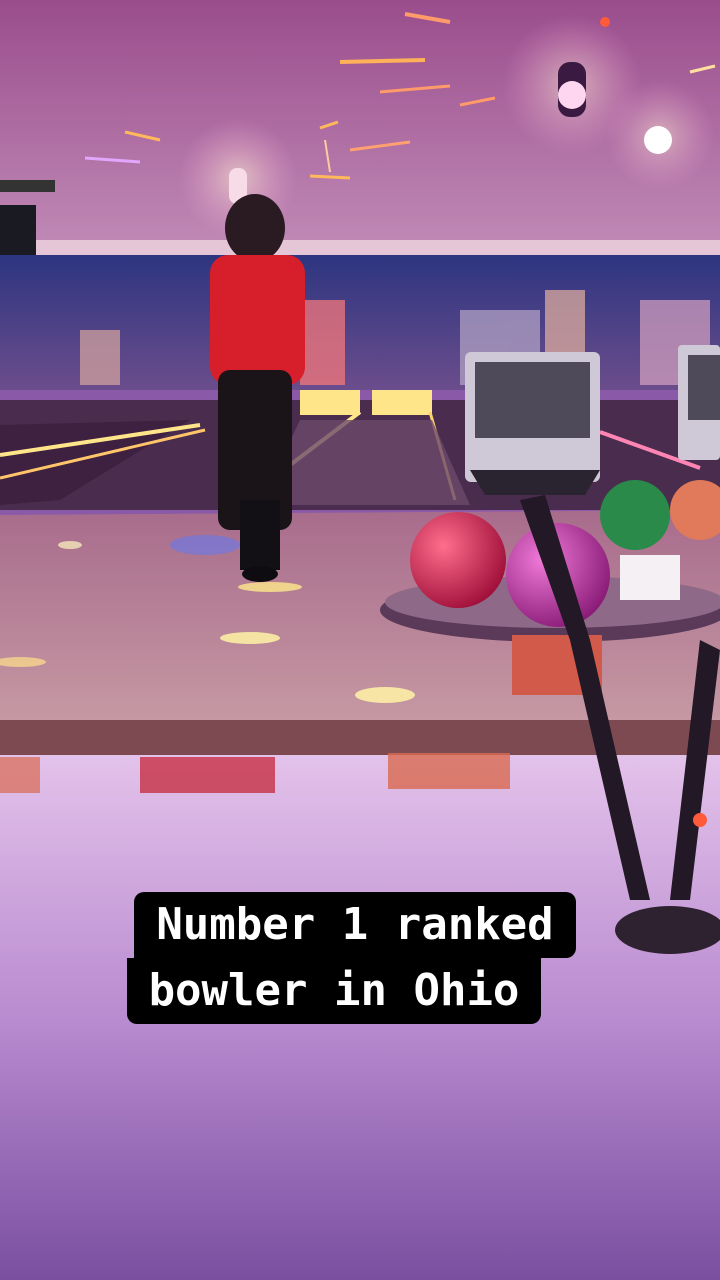  Describe the element at coordinates (18, 232) in the screenshot. I see `speaker` at that location.